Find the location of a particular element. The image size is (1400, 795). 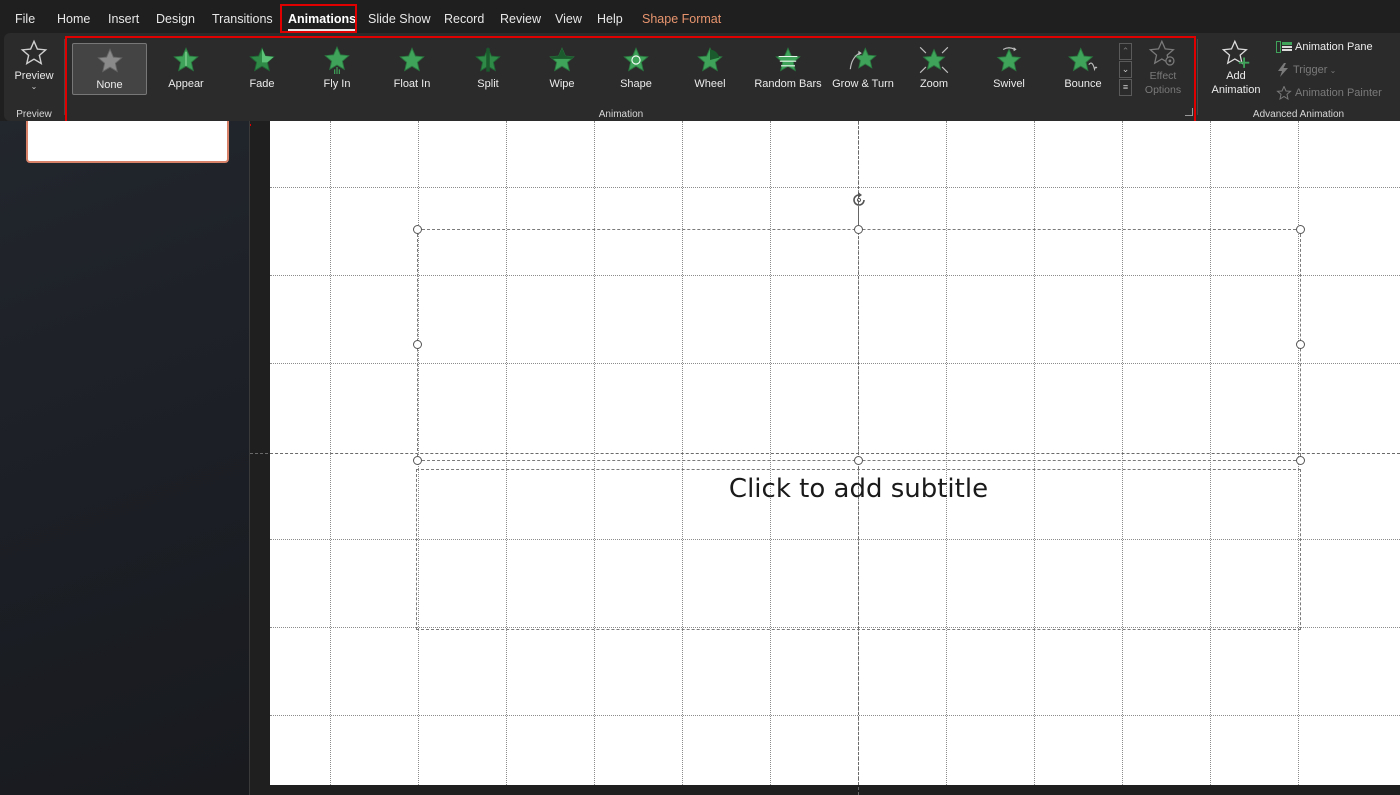

rotate-icon is located at coordinates (859, 199).